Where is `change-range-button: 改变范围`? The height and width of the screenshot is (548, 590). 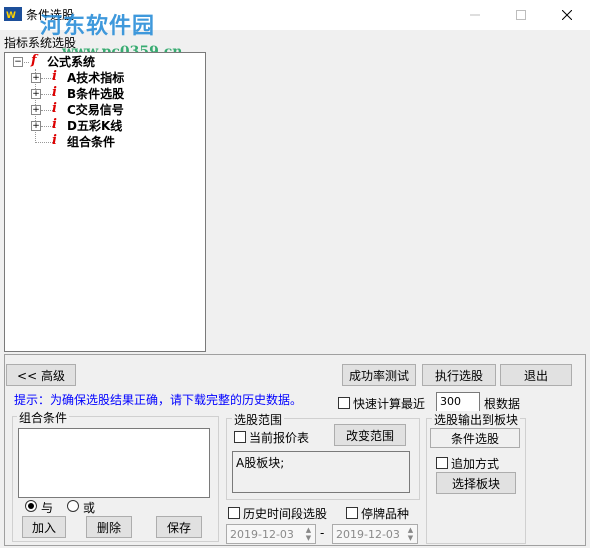 change-range-button: 改变范围 is located at coordinates (370, 435).